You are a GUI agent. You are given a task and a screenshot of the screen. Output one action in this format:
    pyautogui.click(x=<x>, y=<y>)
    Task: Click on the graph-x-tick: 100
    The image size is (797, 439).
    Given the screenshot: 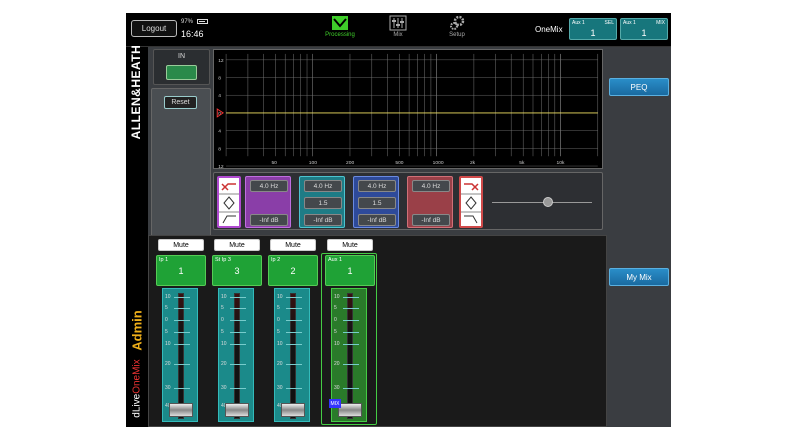 What is the action you would take?
    pyautogui.click(x=313, y=163)
    